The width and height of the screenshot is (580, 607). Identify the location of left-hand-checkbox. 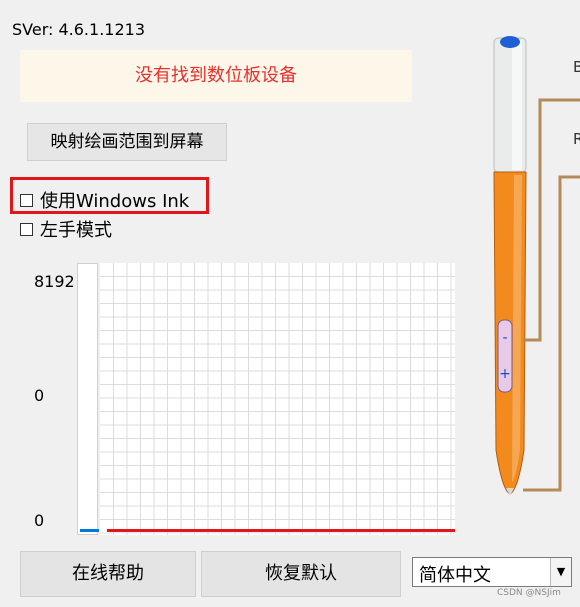
(26, 229).